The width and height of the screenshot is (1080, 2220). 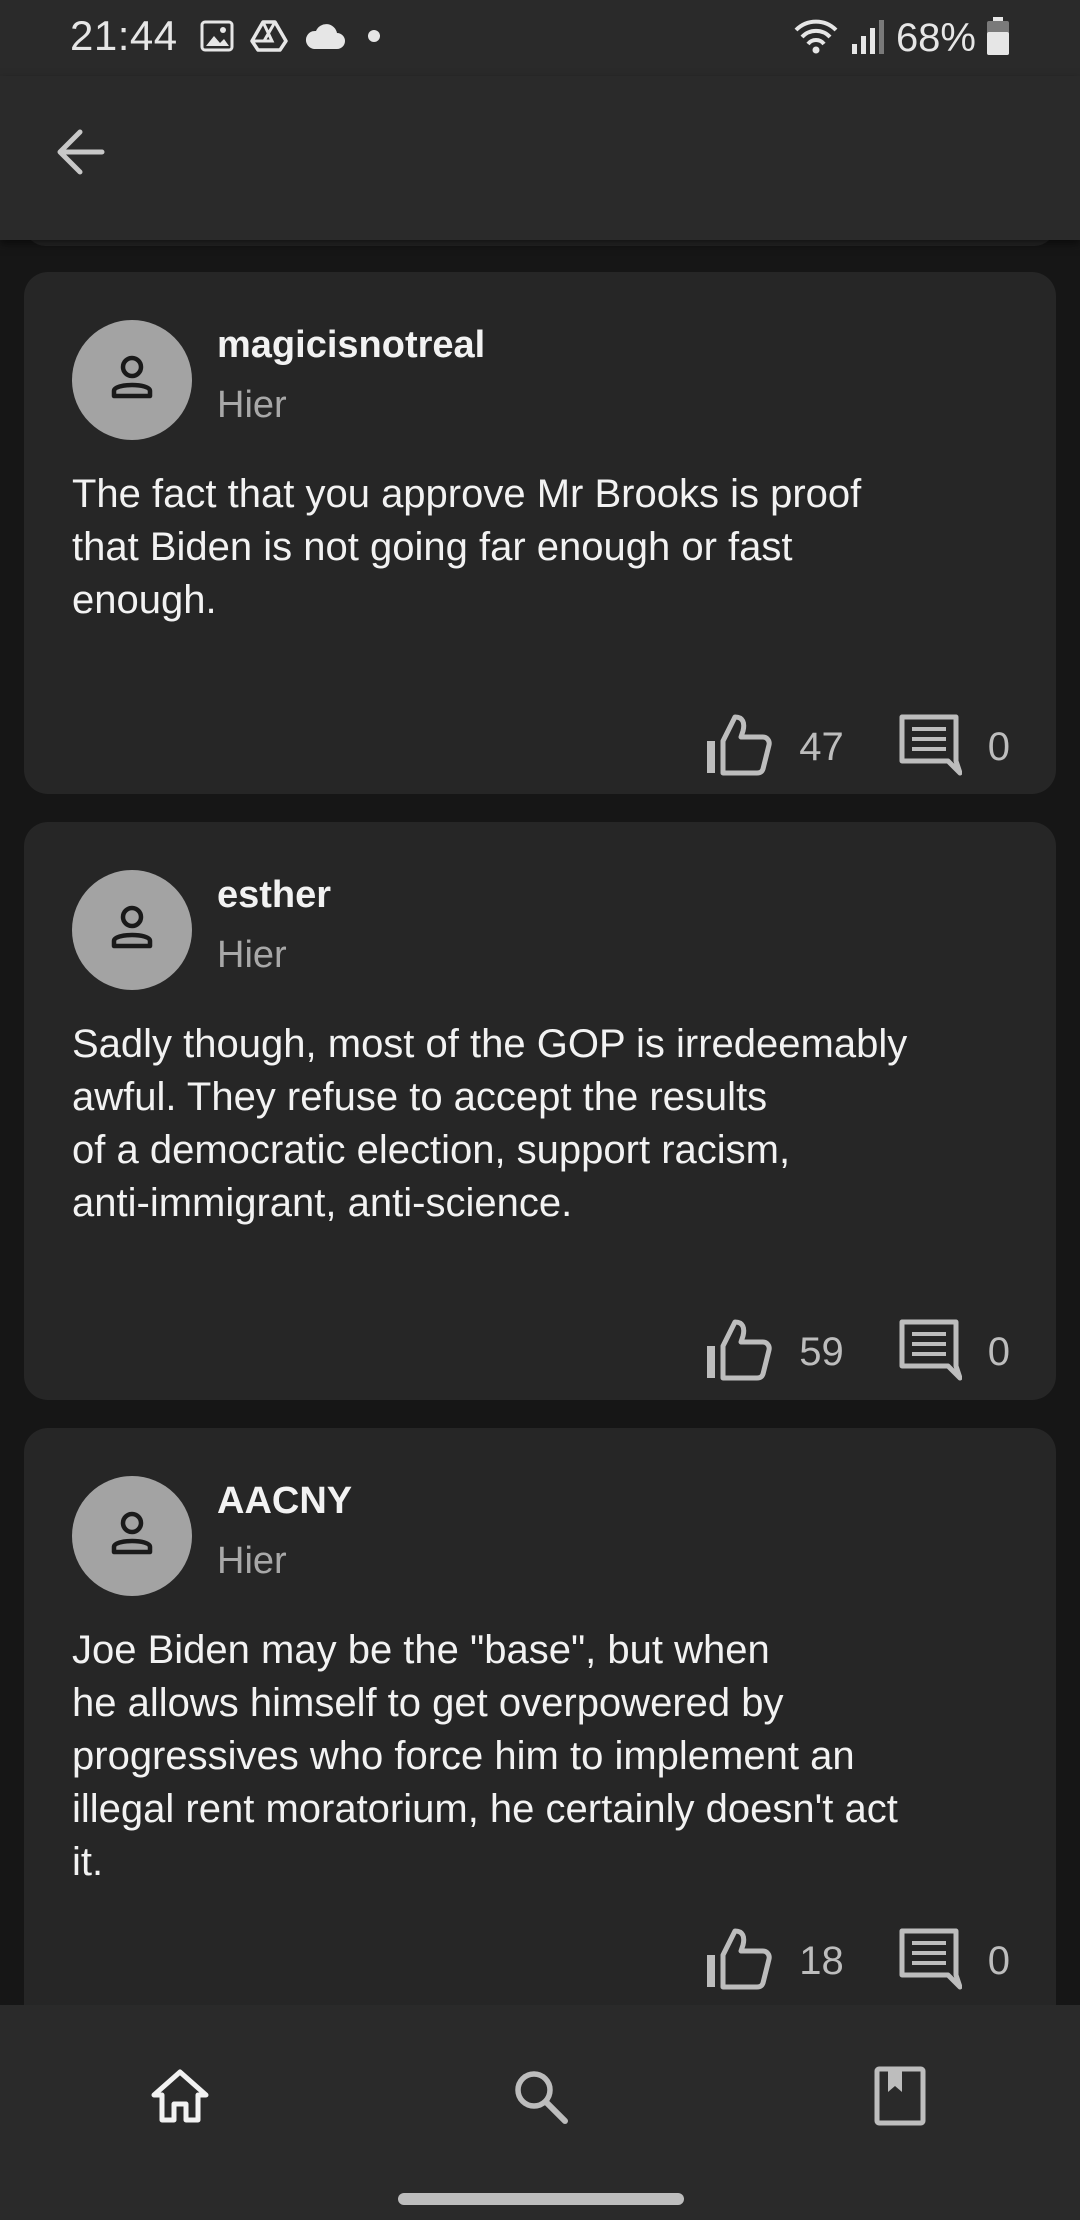 I want to click on comment-actions: 18 0, so click(x=856, y=1961).